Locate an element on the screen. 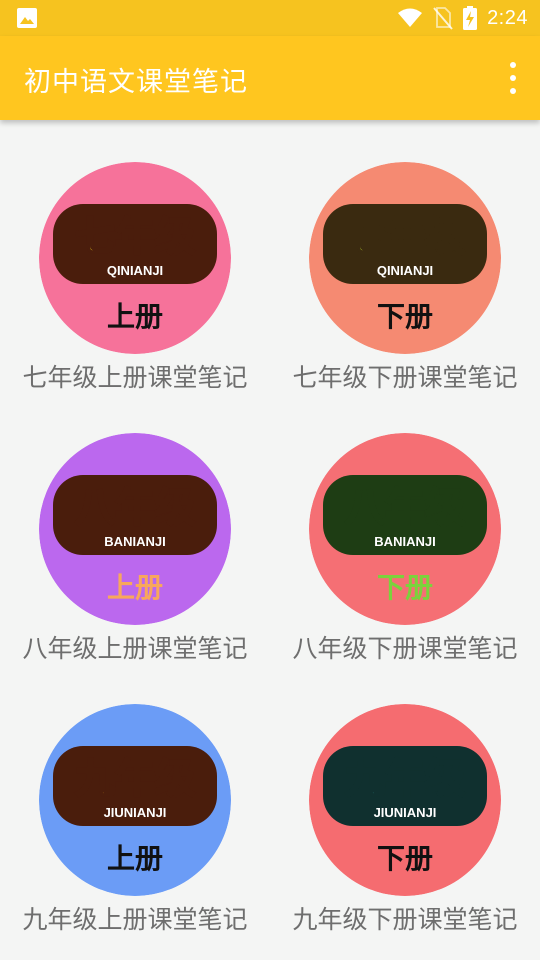 The width and height of the screenshot is (540, 960). more-vert-icon is located at coordinates (513, 65).